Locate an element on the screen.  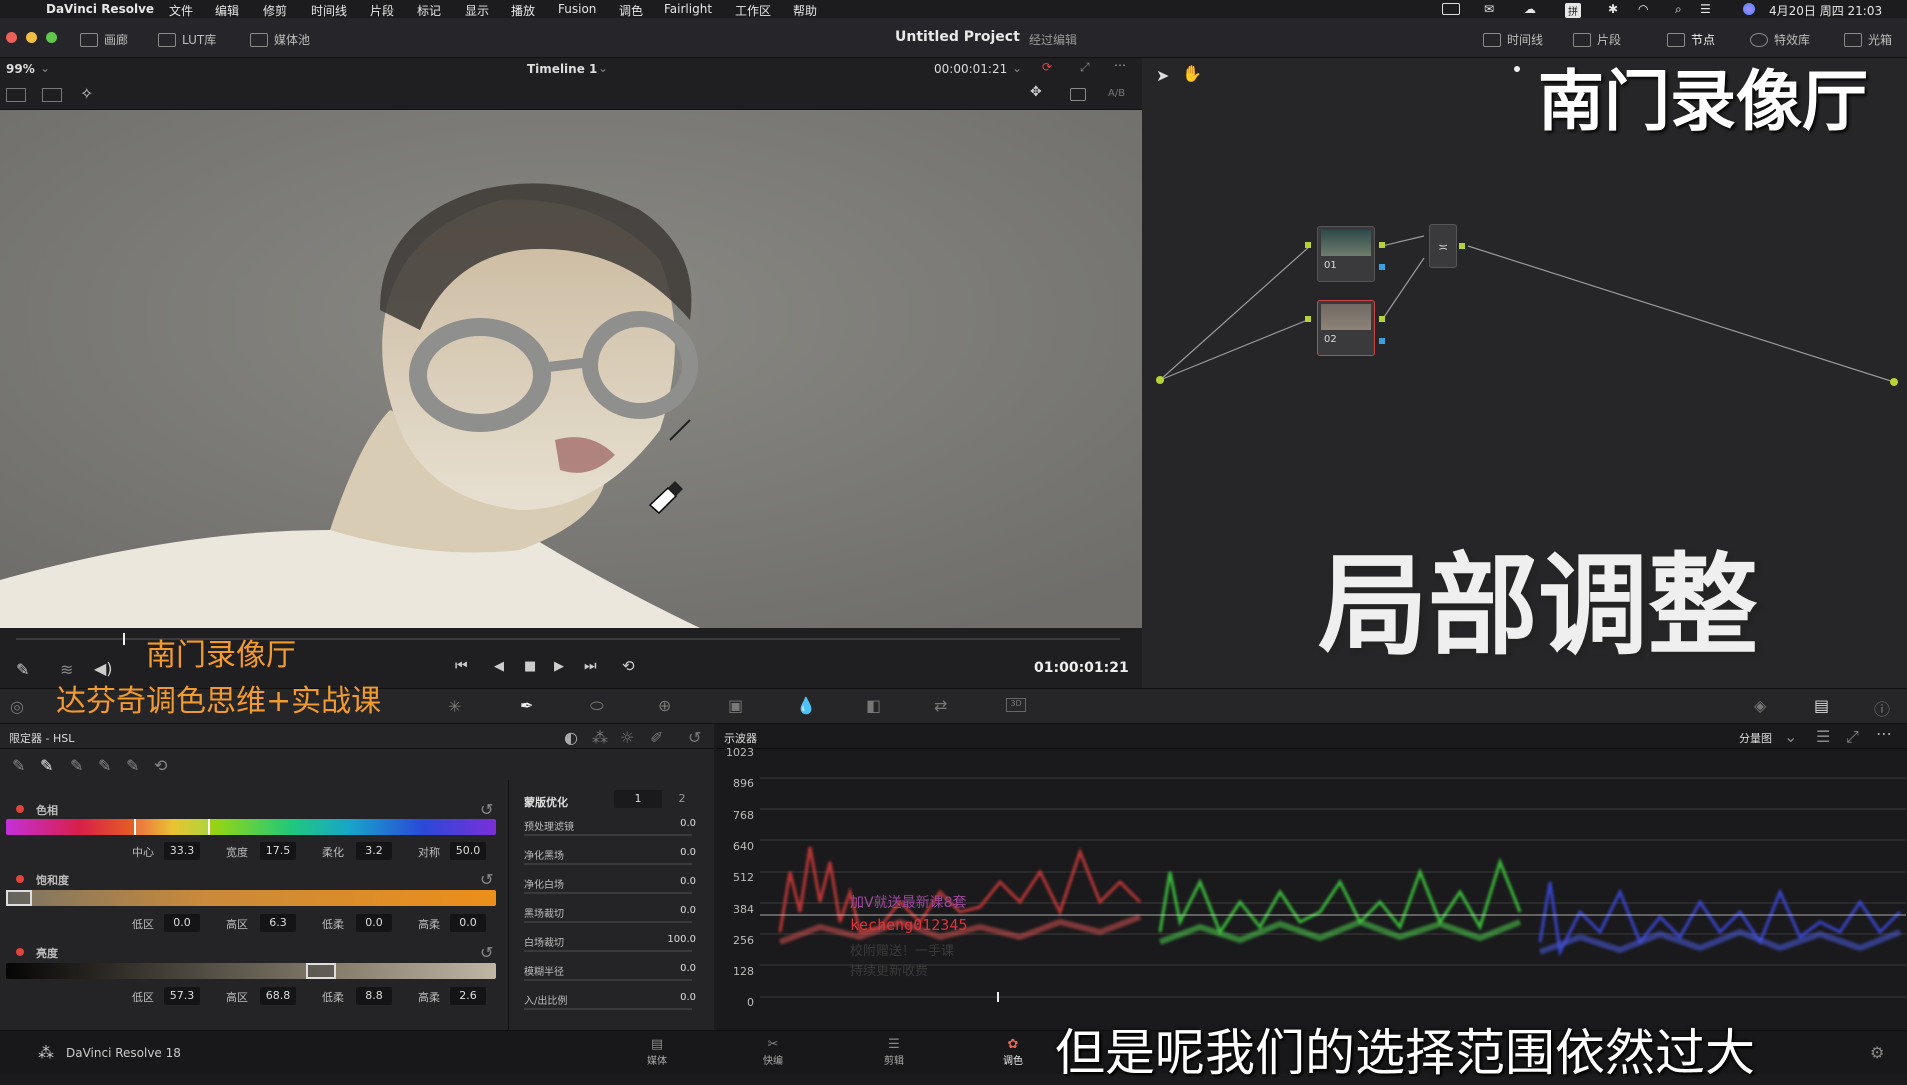
hue-slider is located at coordinates (251, 827).